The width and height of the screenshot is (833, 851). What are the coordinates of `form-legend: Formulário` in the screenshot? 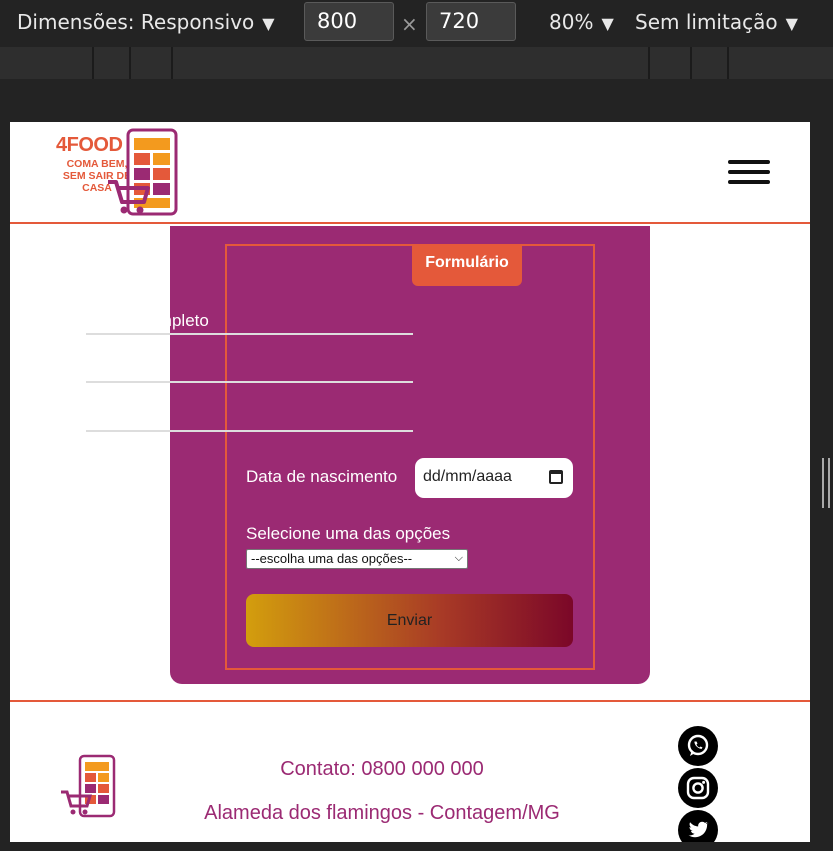 It's located at (467, 265).